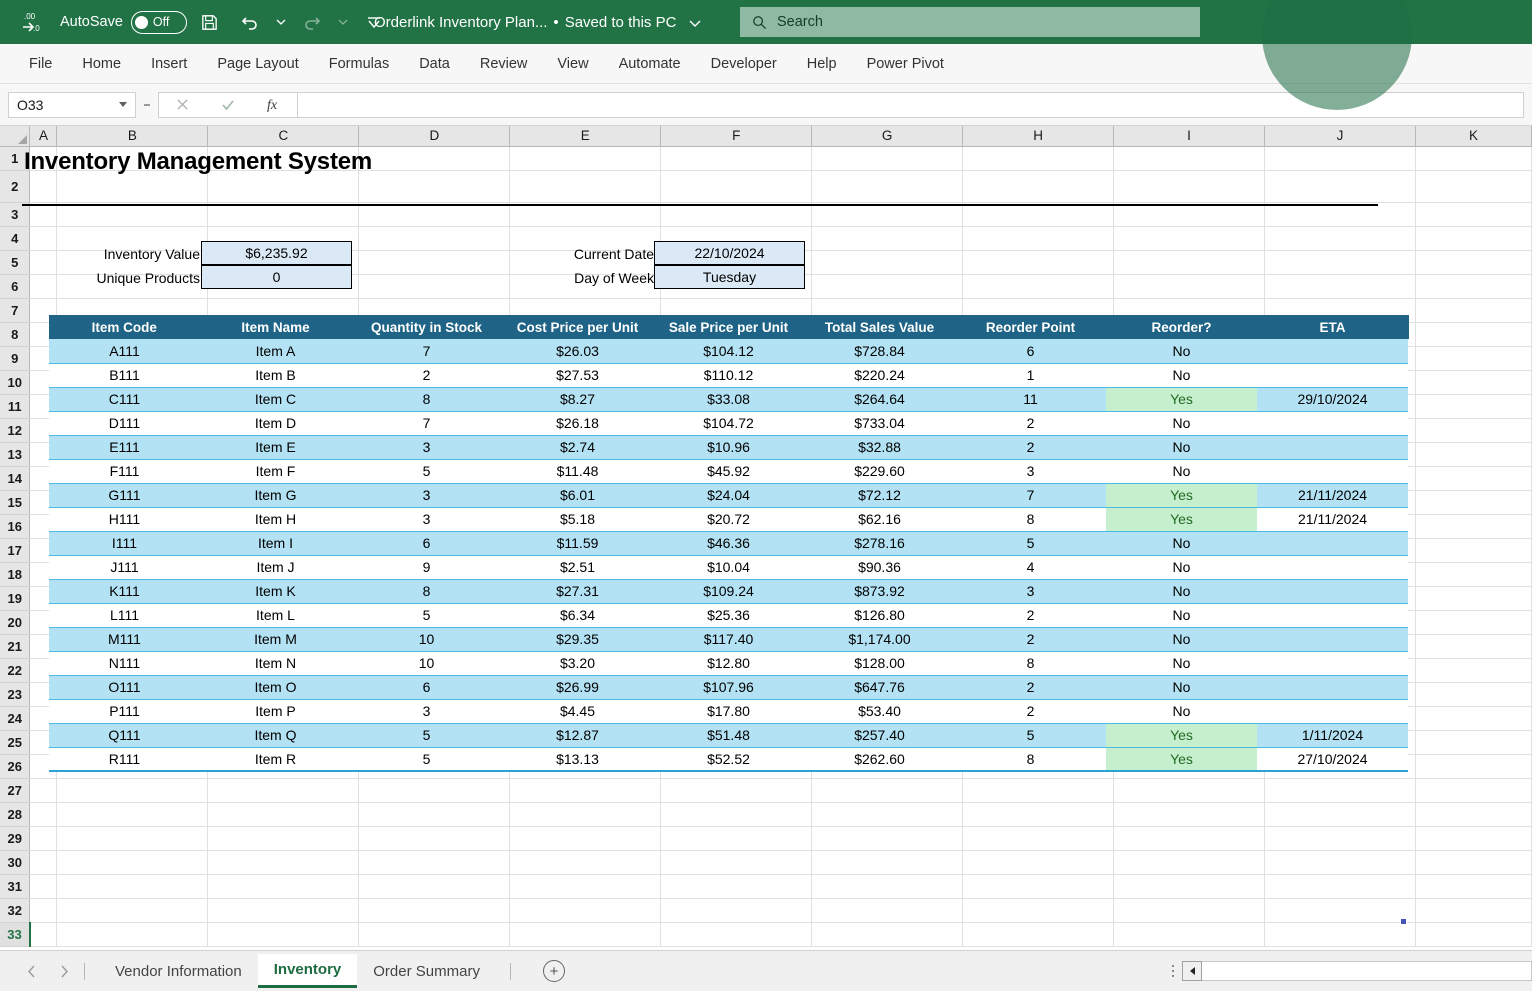 This screenshot has height=1006, width=1532. Describe the element at coordinates (728, 519) in the screenshot. I see `table-cell-sale: $20.72` at that location.